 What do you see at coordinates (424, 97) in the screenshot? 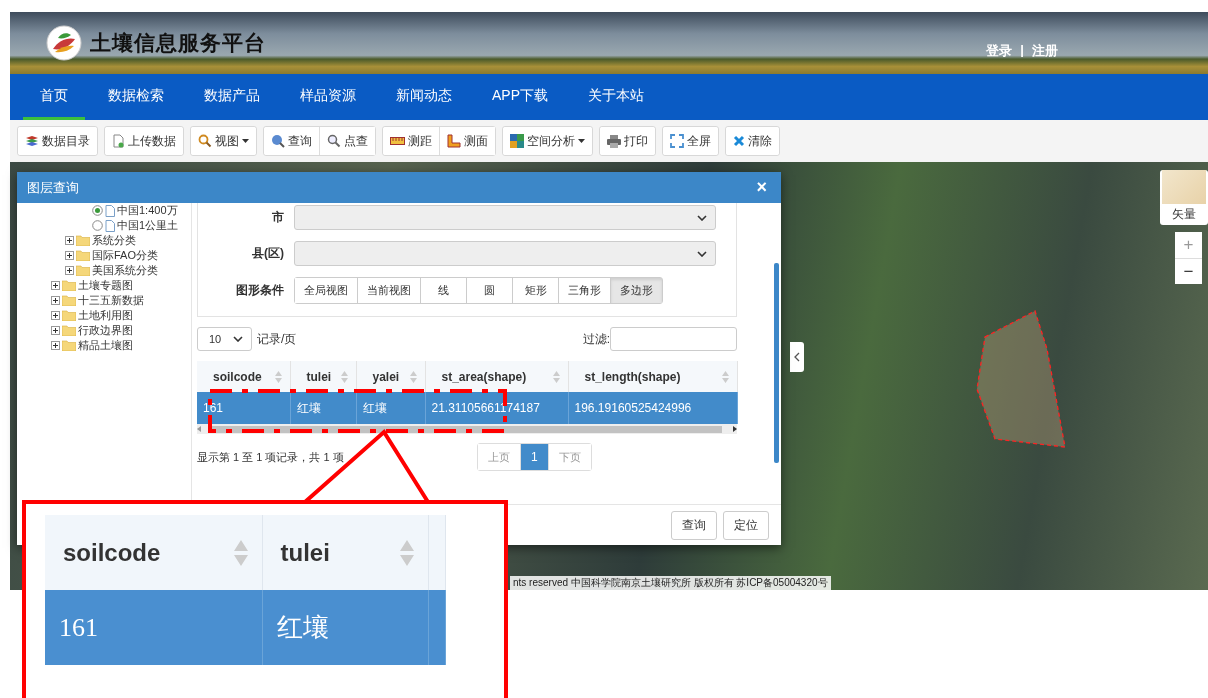
I see `nav-item: 新闻动态` at bounding box center [424, 97].